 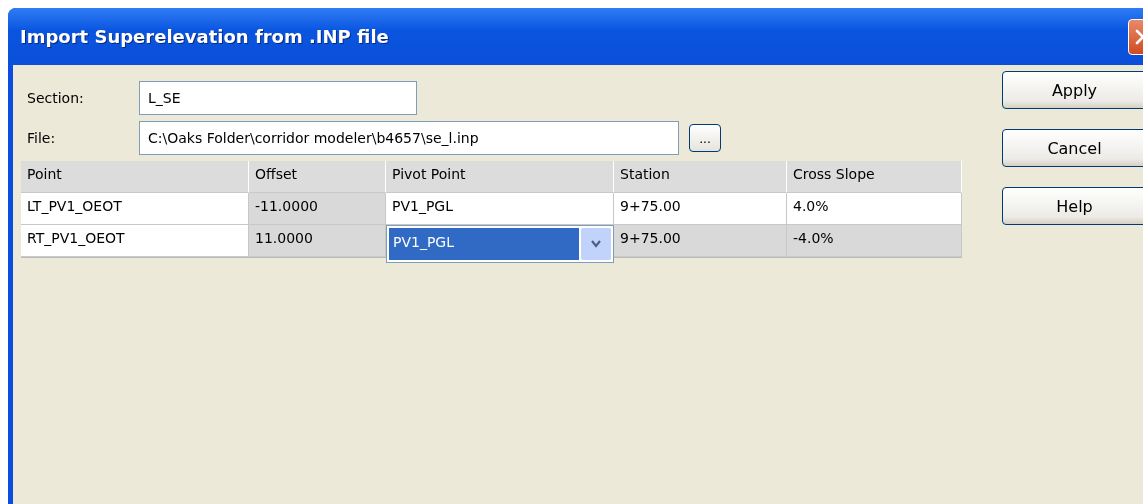 What do you see at coordinates (278, 98) in the screenshot?
I see `input-field: L_SE` at bounding box center [278, 98].